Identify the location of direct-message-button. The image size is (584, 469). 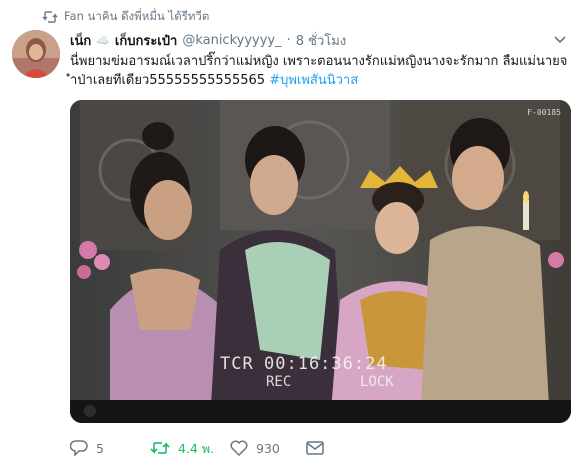
(321, 449).